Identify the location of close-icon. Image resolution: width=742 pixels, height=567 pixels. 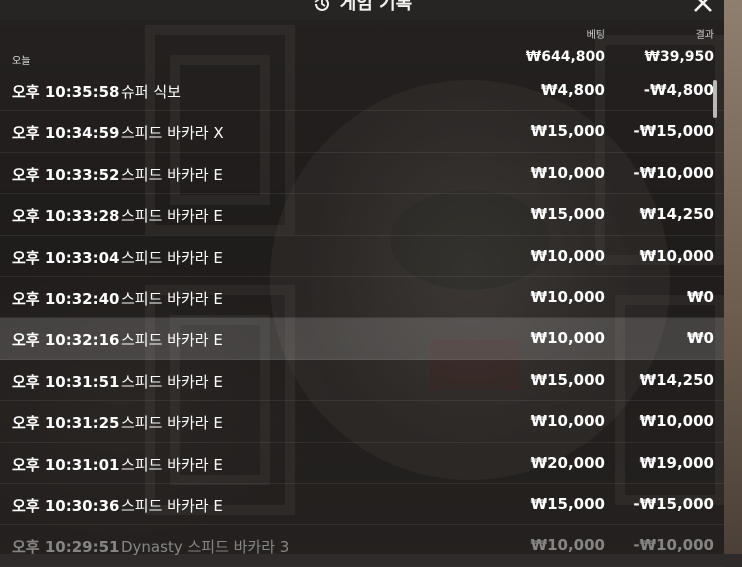
(703, 8).